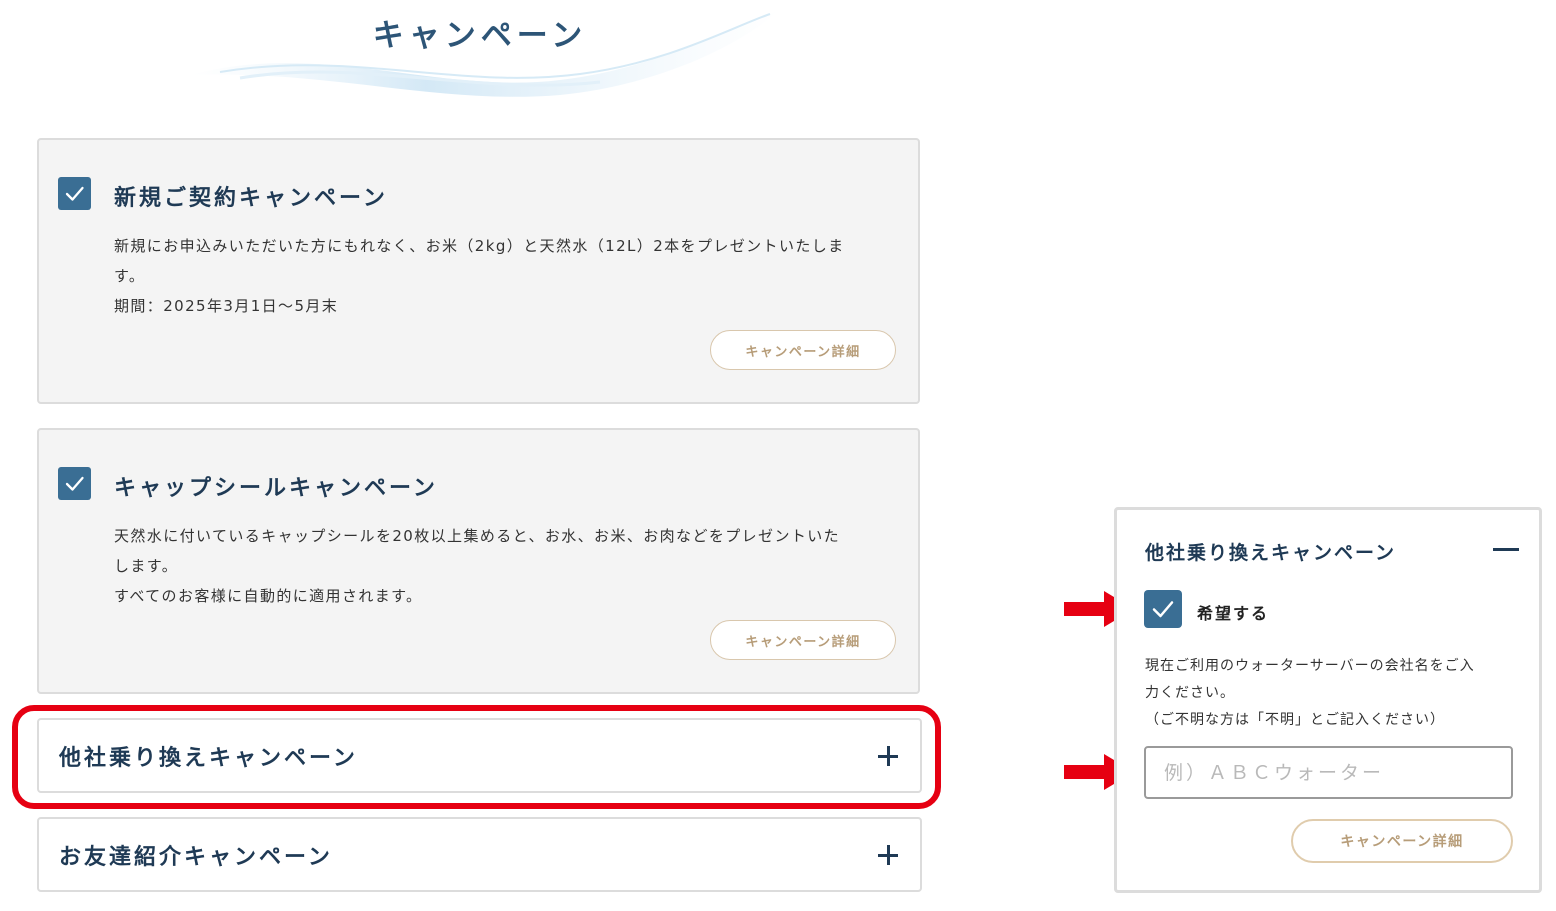 The image size is (1556, 911). I want to click on accordion-title: お友達紹介キャンペーン, so click(196, 857).